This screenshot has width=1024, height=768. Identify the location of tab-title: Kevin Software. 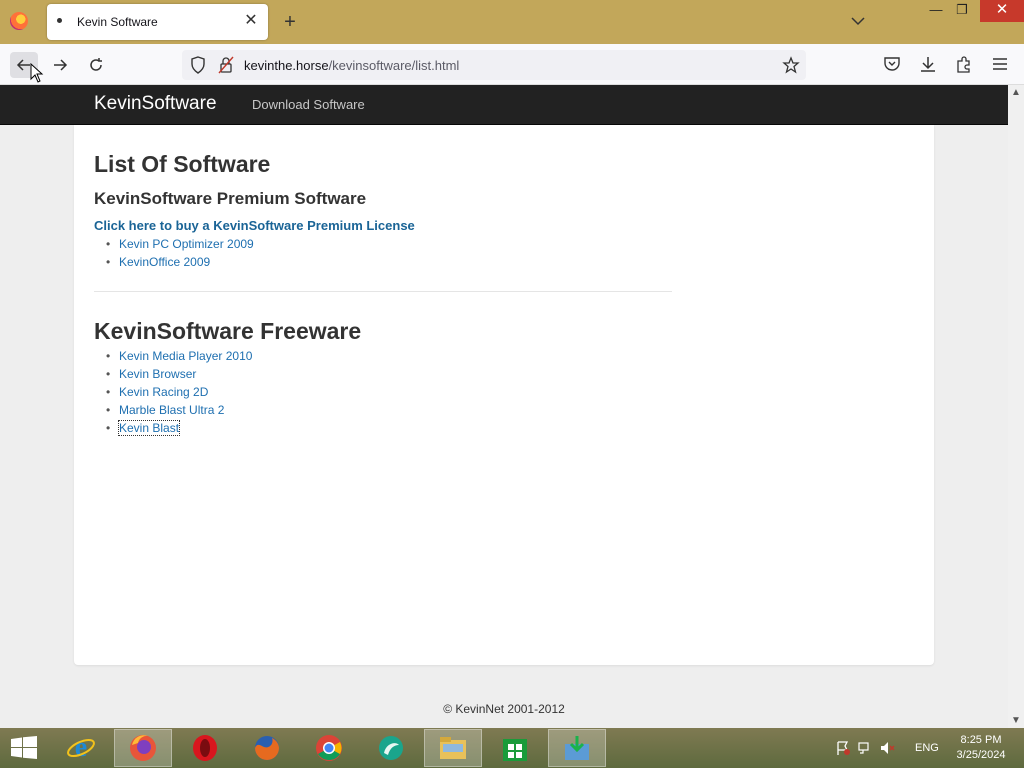
(117, 22).